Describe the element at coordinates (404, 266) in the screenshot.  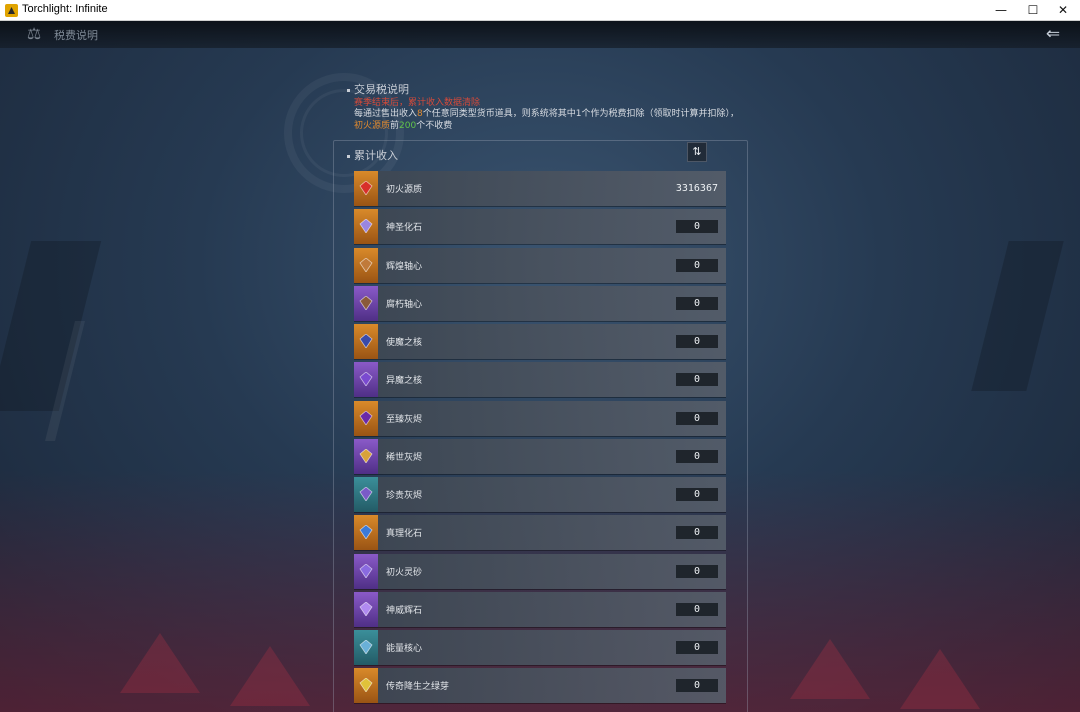
I see `item-name: 辉煌轴心` at that location.